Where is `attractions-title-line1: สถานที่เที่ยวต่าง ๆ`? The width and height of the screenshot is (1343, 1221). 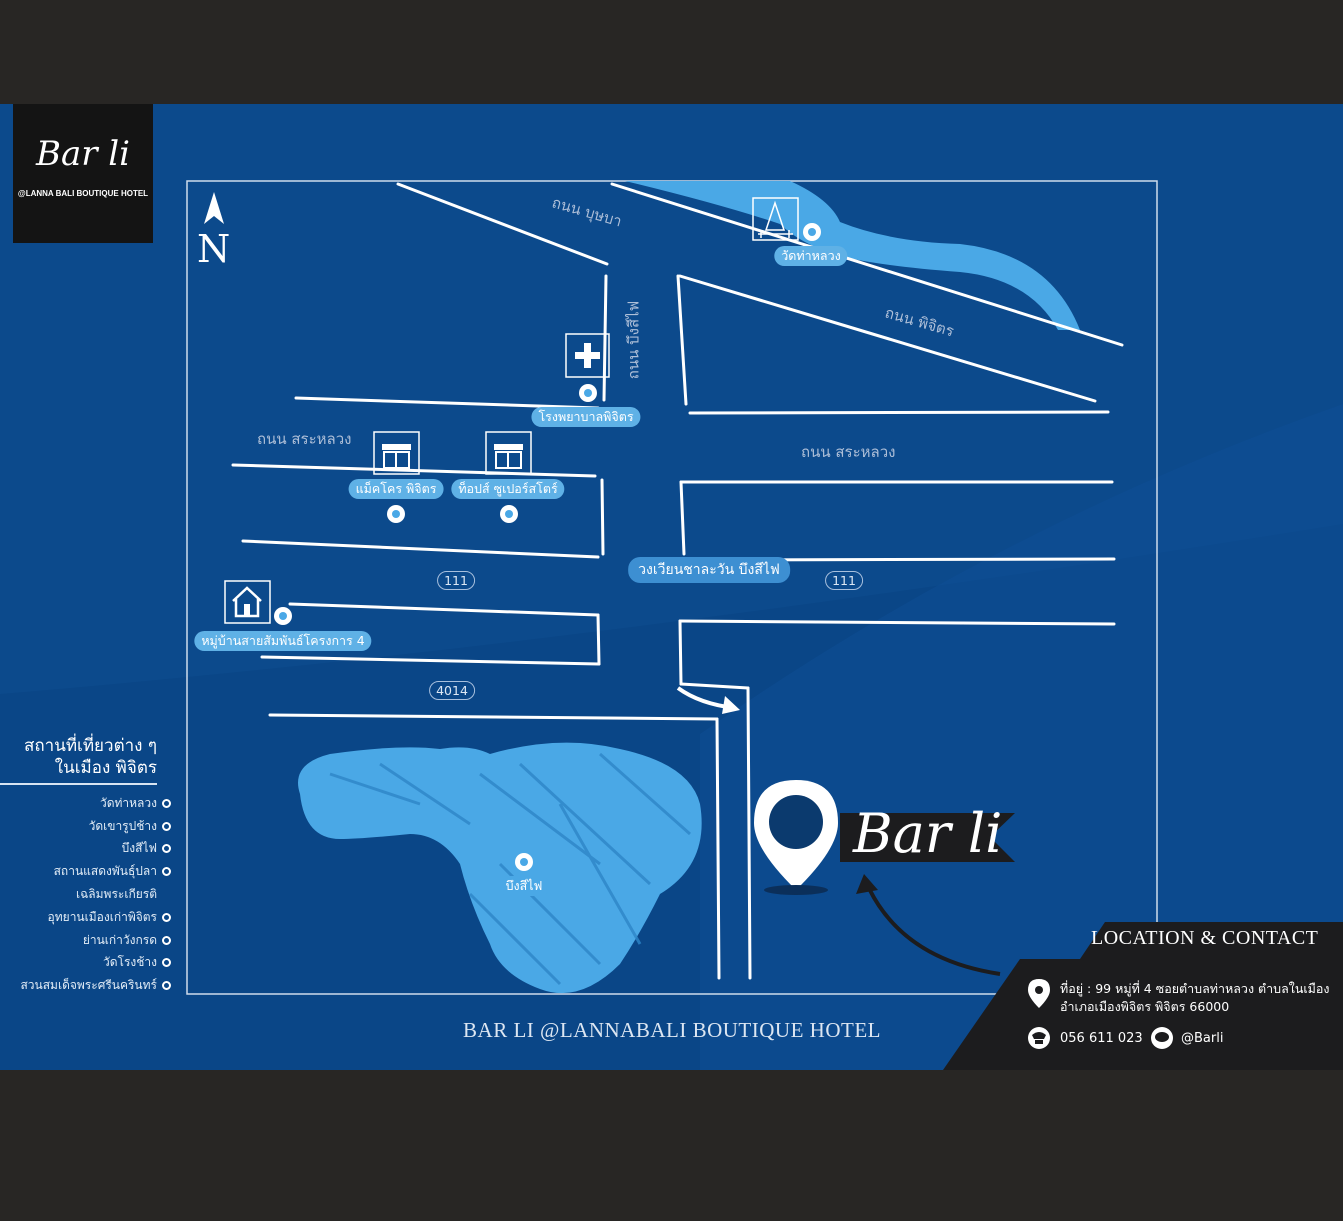
attractions-title-line1: สถานที่เที่ยวต่าง ๆ is located at coordinates (90, 746).